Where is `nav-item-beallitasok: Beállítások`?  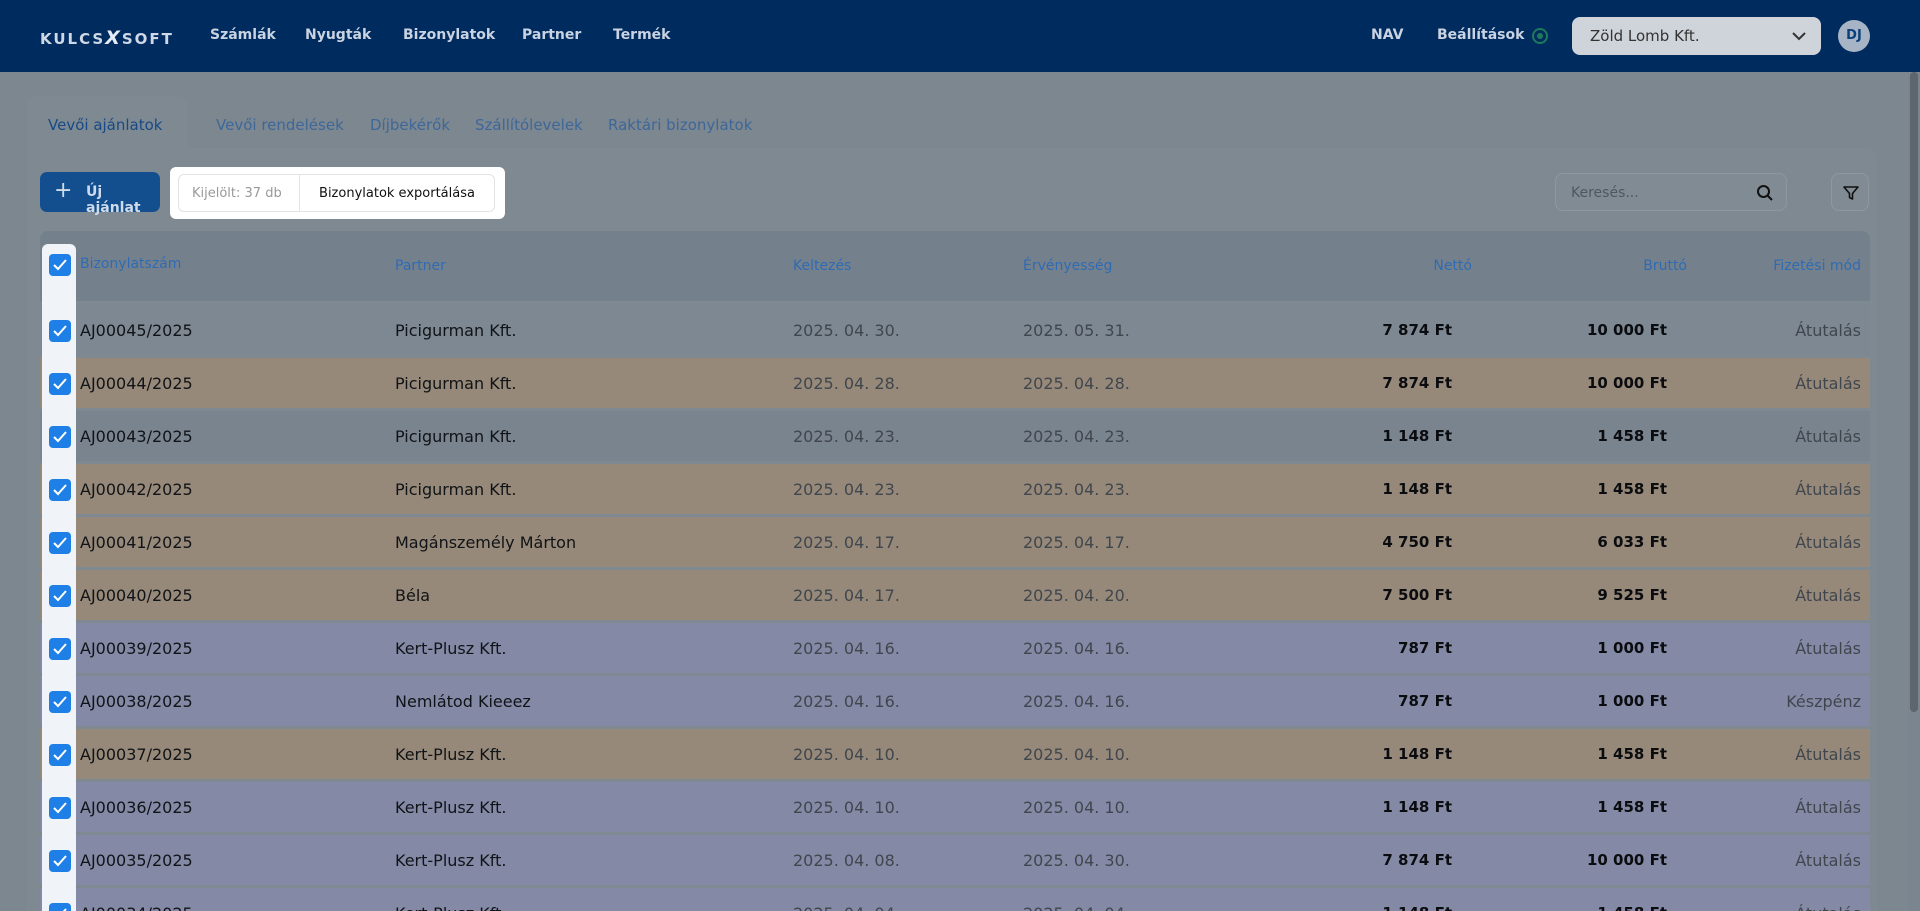 nav-item-beallitasok: Beállítások is located at coordinates (1480, 35).